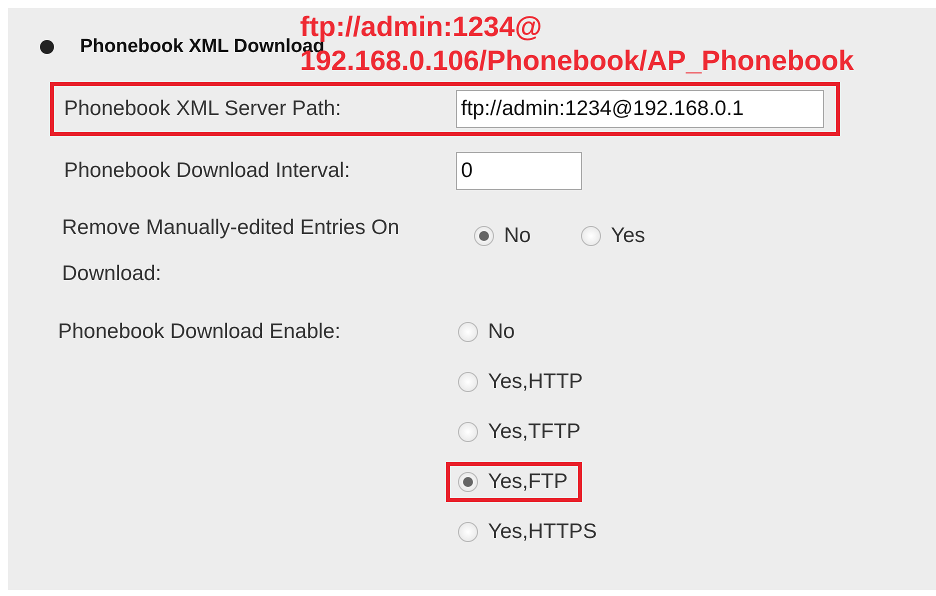  Describe the element at coordinates (231, 228) in the screenshot. I see `field-label: Remove Manually-edited Entries On` at that location.